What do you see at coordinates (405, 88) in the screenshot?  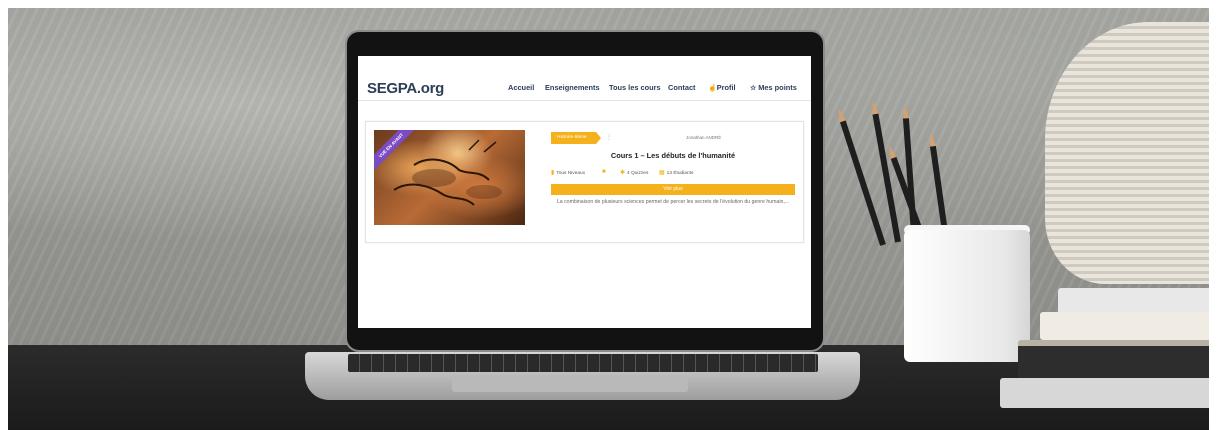 I see `site-logo: SEGPA.org` at bounding box center [405, 88].